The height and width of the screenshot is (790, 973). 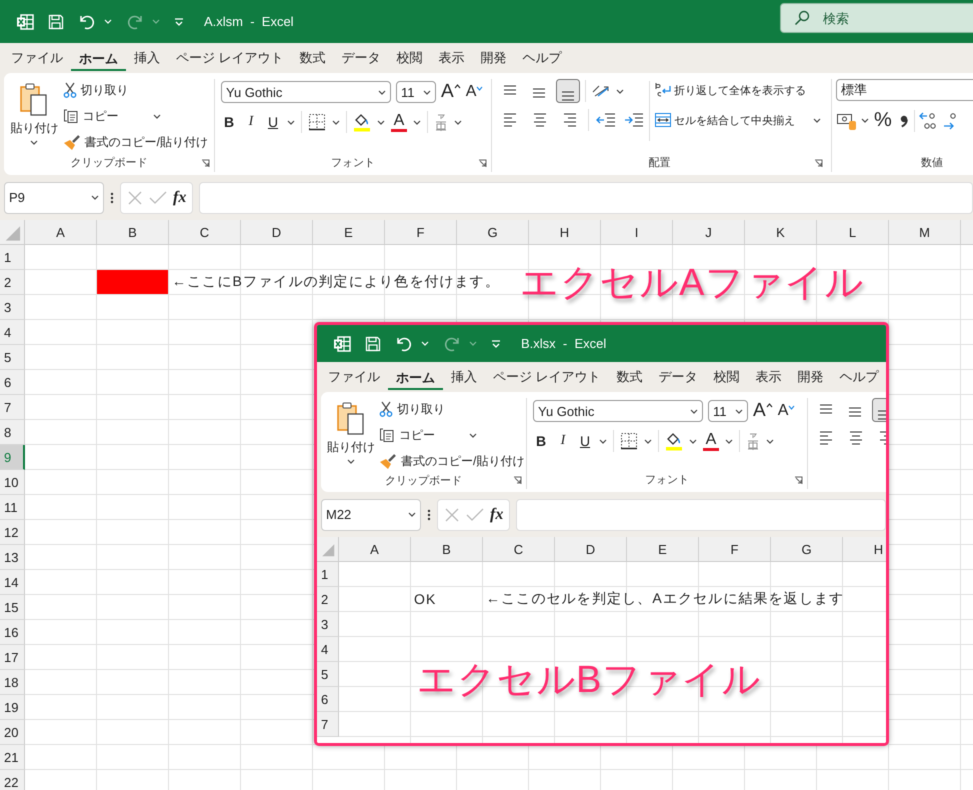 What do you see at coordinates (876, 18) in the screenshot?
I see `search-field: 検索` at bounding box center [876, 18].